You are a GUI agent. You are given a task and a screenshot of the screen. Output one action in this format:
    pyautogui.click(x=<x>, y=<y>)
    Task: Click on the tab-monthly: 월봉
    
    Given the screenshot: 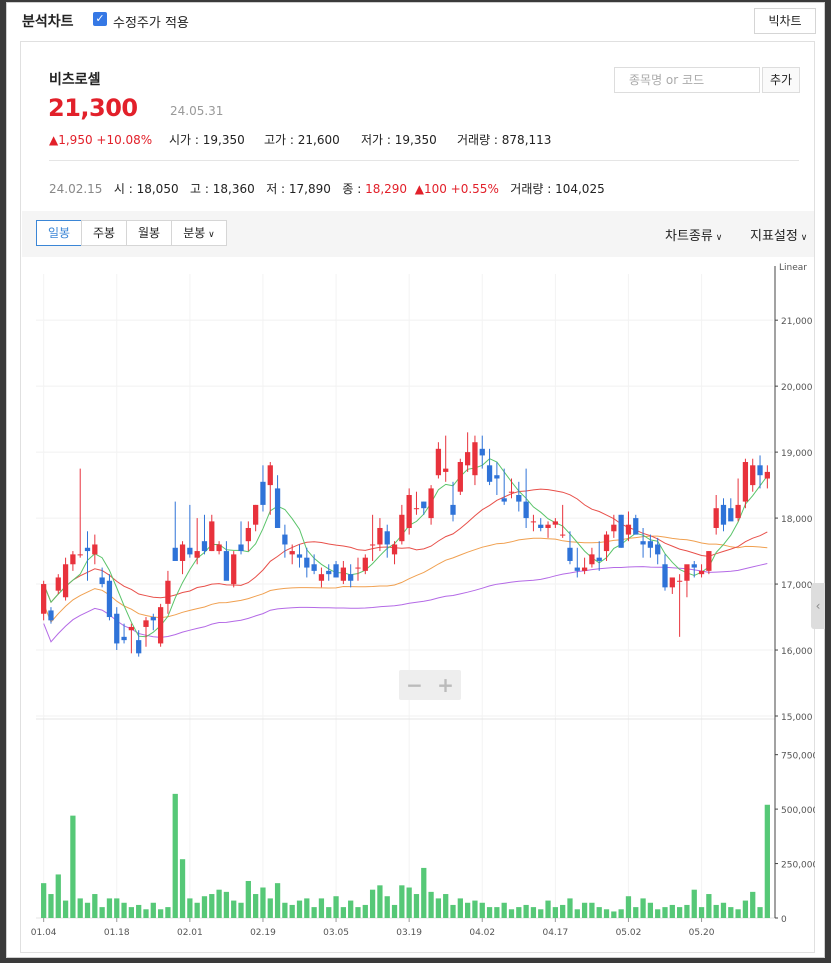 What is the action you would take?
    pyautogui.click(x=149, y=233)
    